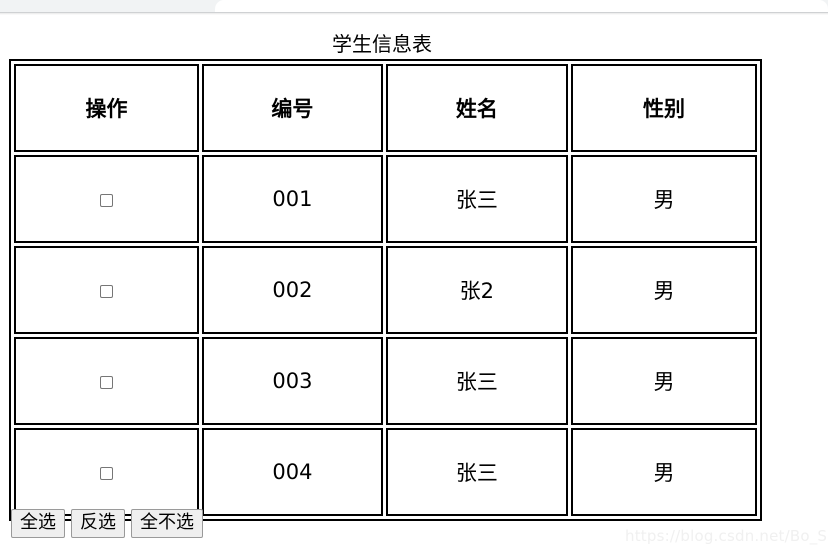  Describe the element at coordinates (292, 199) in the screenshot. I see `cell-id: 001` at that location.